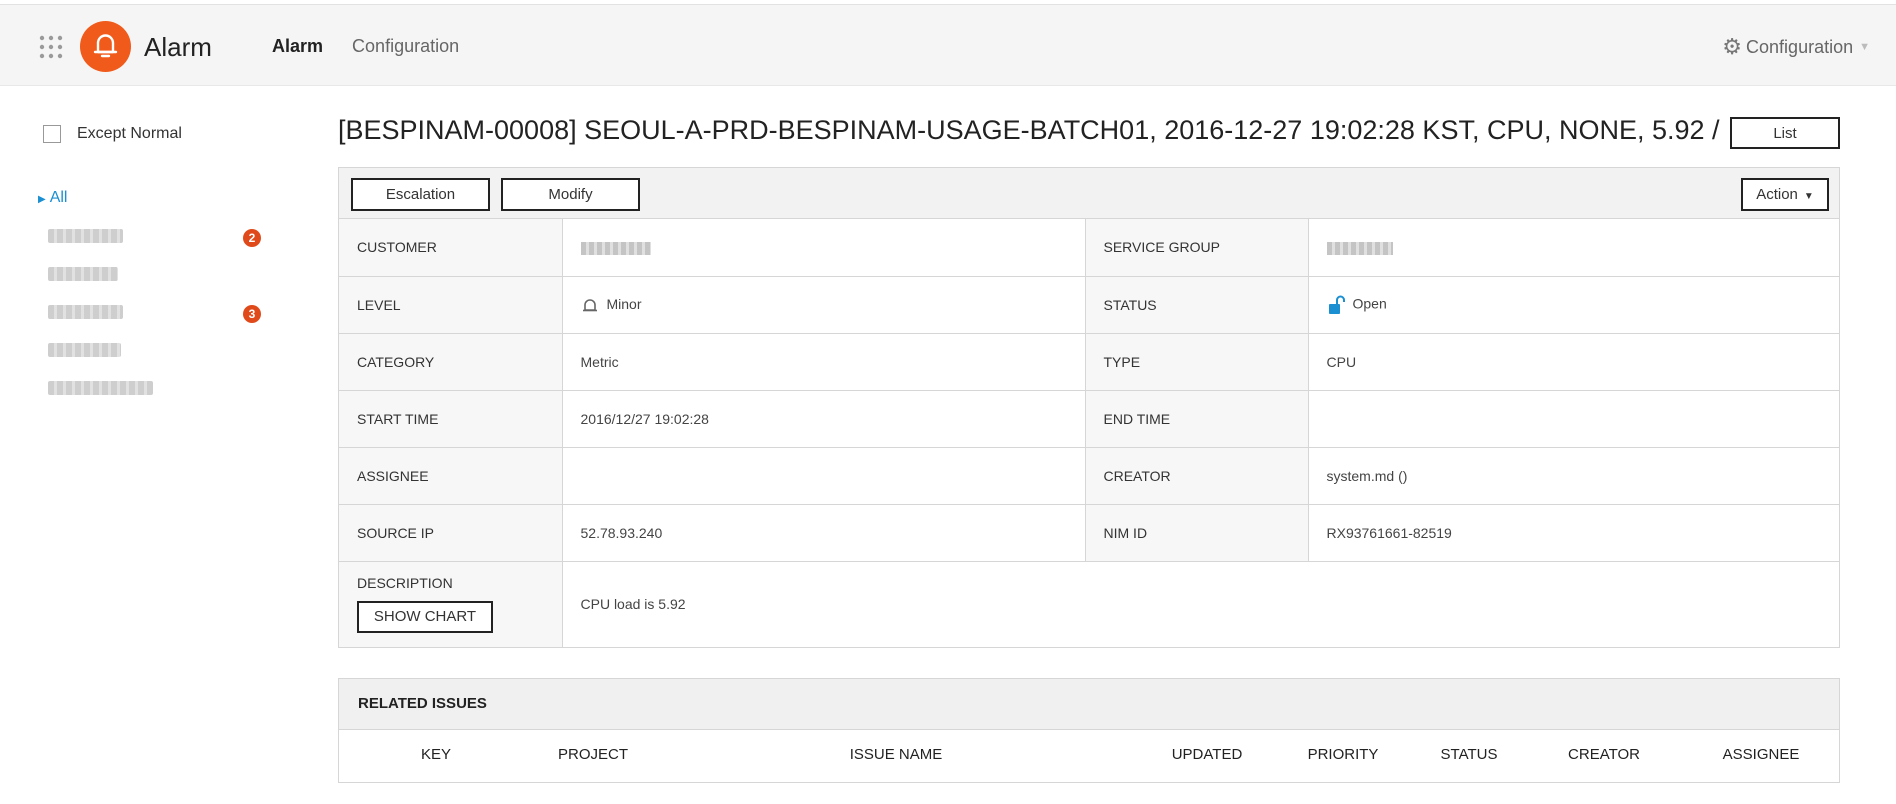 The image size is (1896, 804). What do you see at coordinates (824, 475) in the screenshot?
I see `assignee-value` at bounding box center [824, 475].